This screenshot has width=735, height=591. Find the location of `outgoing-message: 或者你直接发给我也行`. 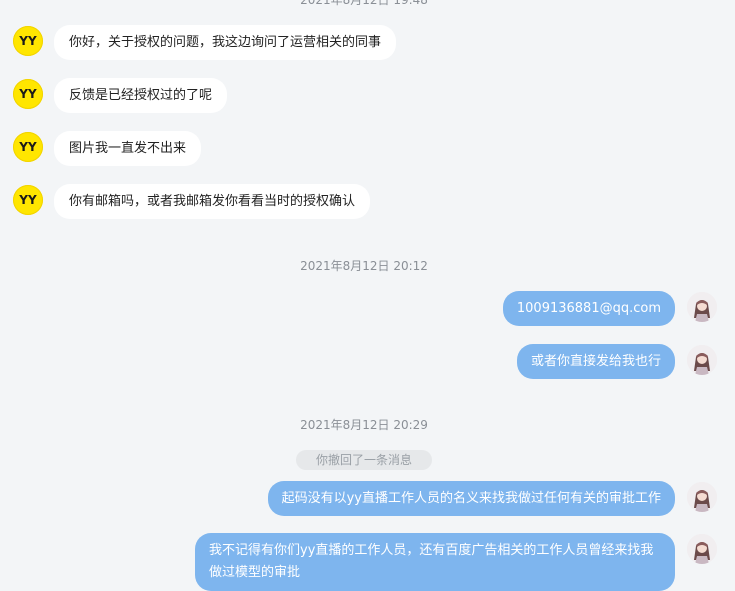

outgoing-message: 或者你直接发给我也行 is located at coordinates (595, 361).